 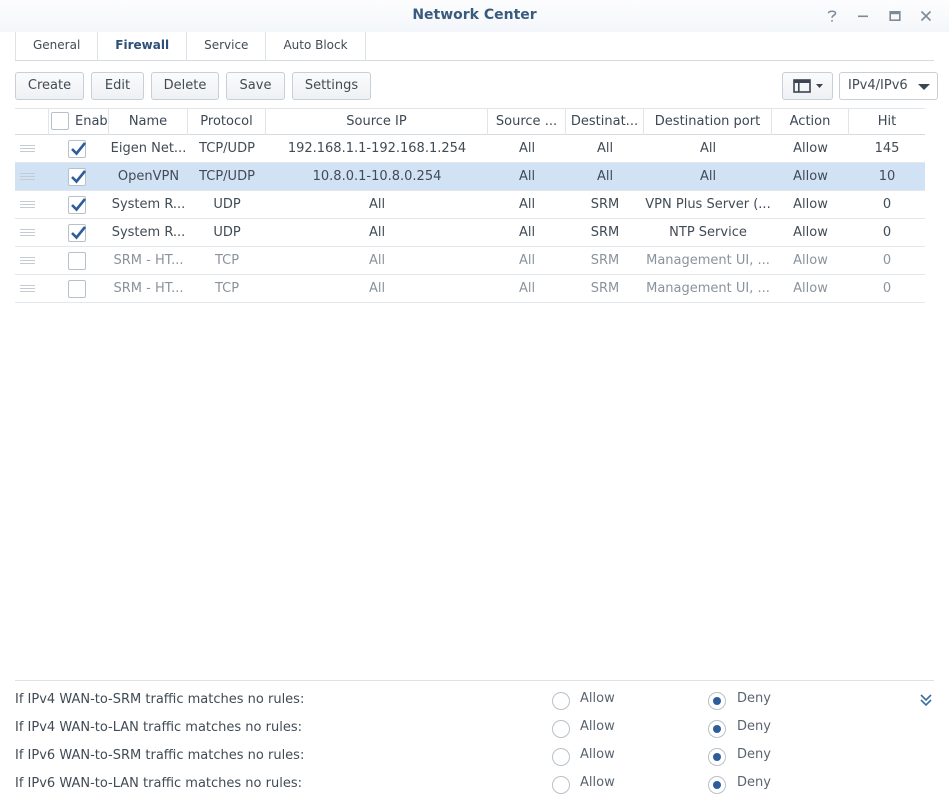 What do you see at coordinates (863, 16) in the screenshot?
I see `minimize-icon` at bounding box center [863, 16].